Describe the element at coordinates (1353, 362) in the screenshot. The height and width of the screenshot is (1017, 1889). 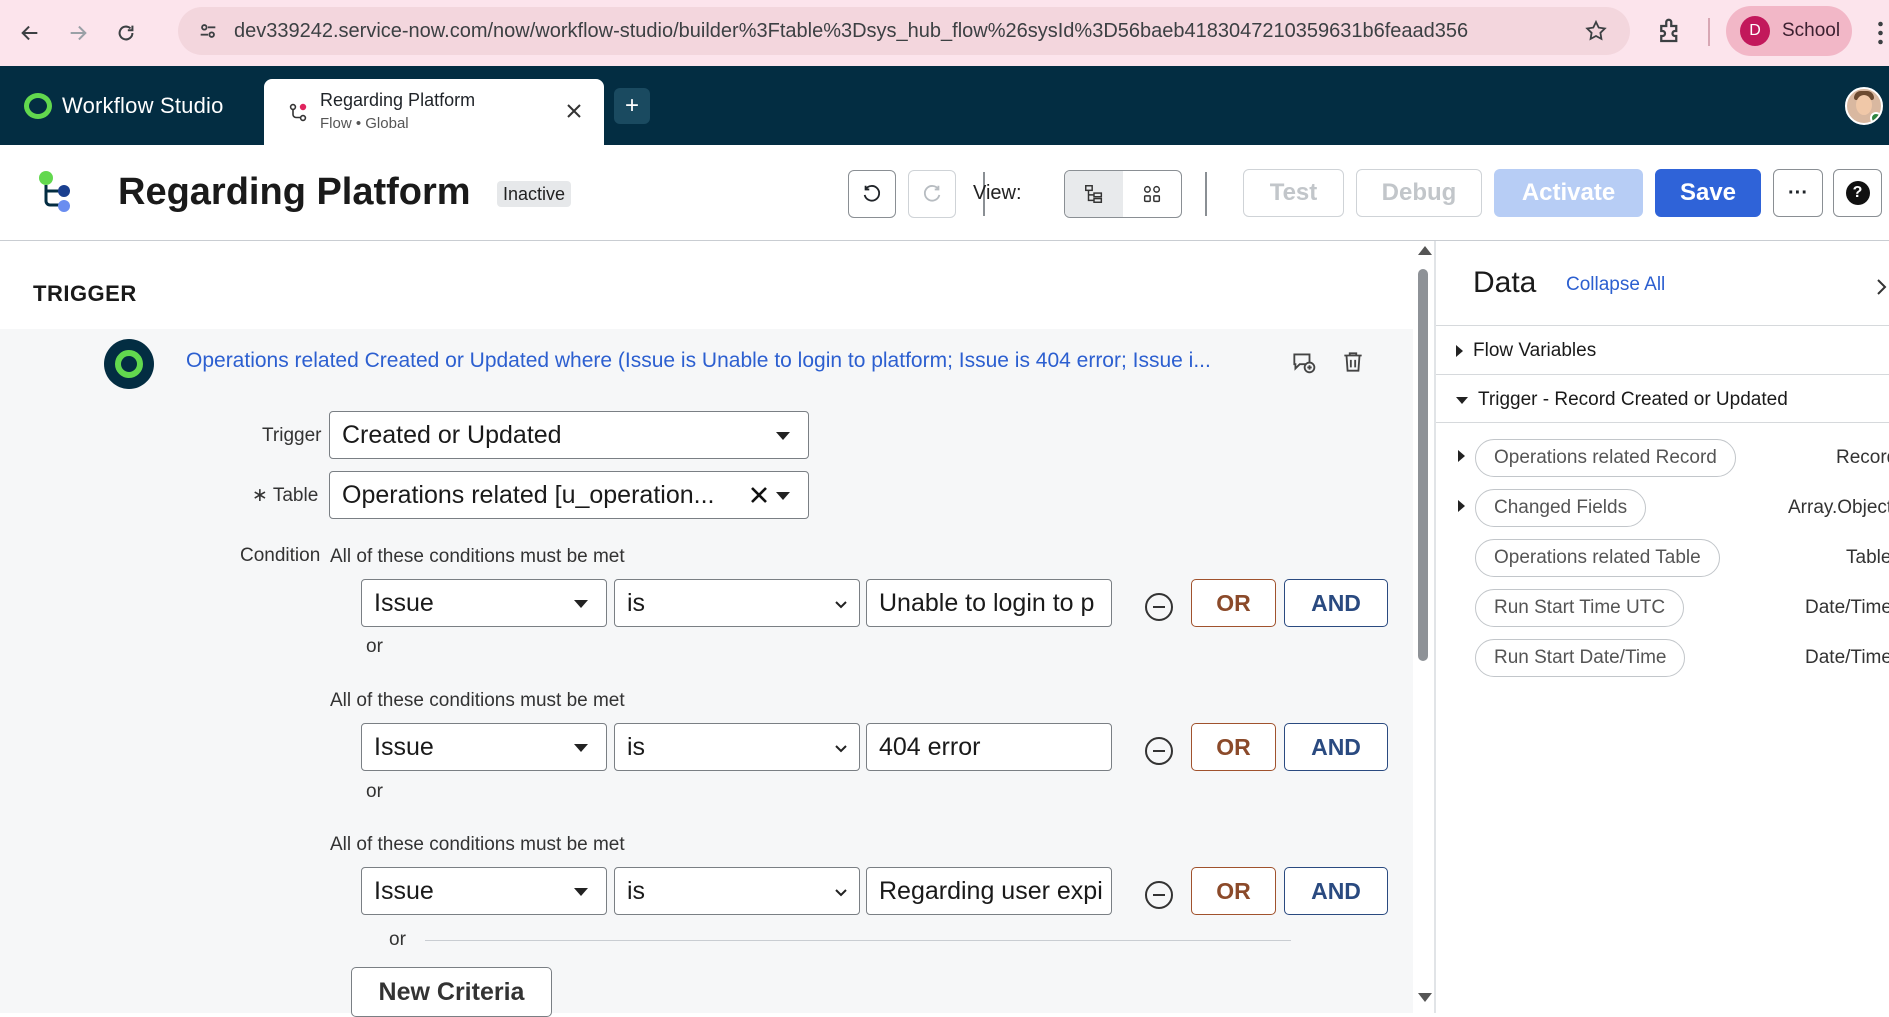
I see `trash-icon` at that location.